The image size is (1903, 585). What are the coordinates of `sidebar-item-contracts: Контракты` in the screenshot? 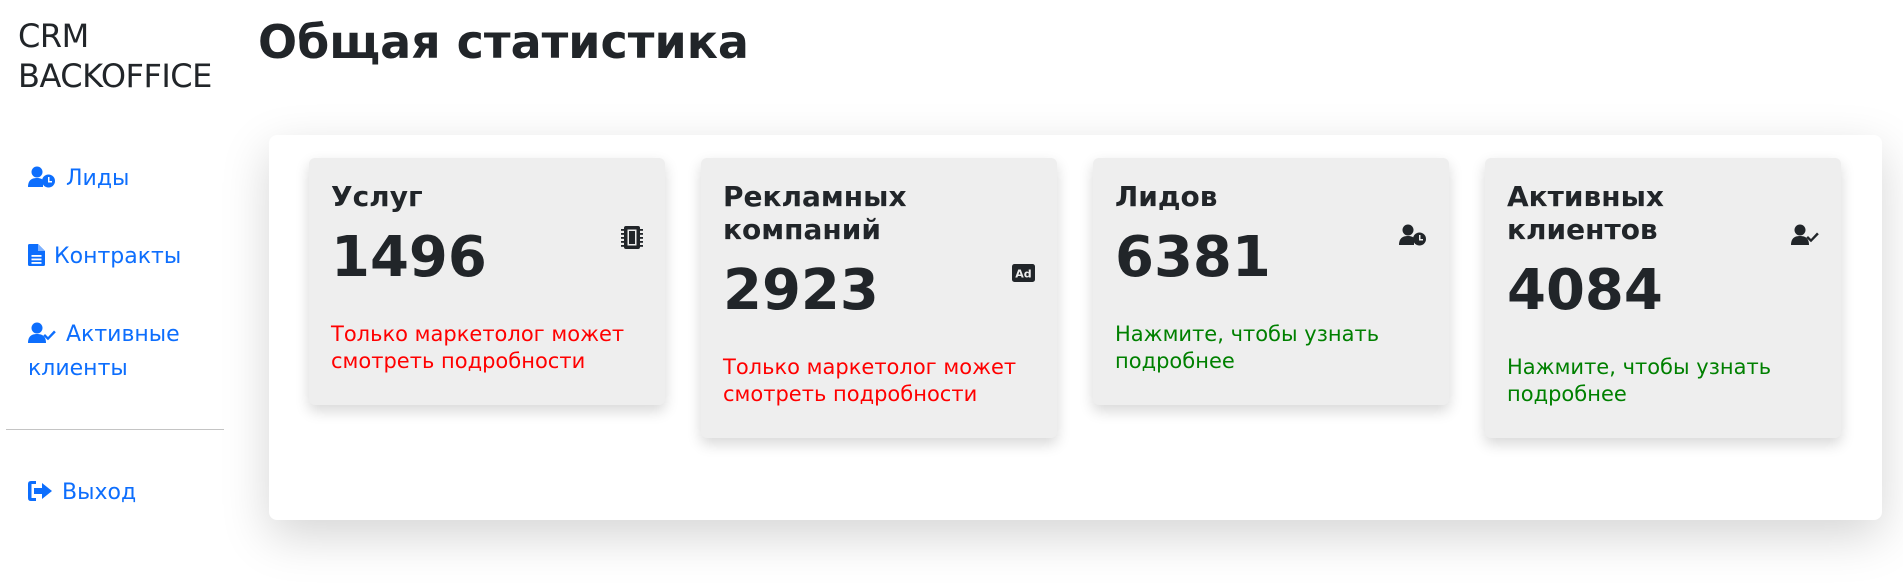 It's located at (123, 257).